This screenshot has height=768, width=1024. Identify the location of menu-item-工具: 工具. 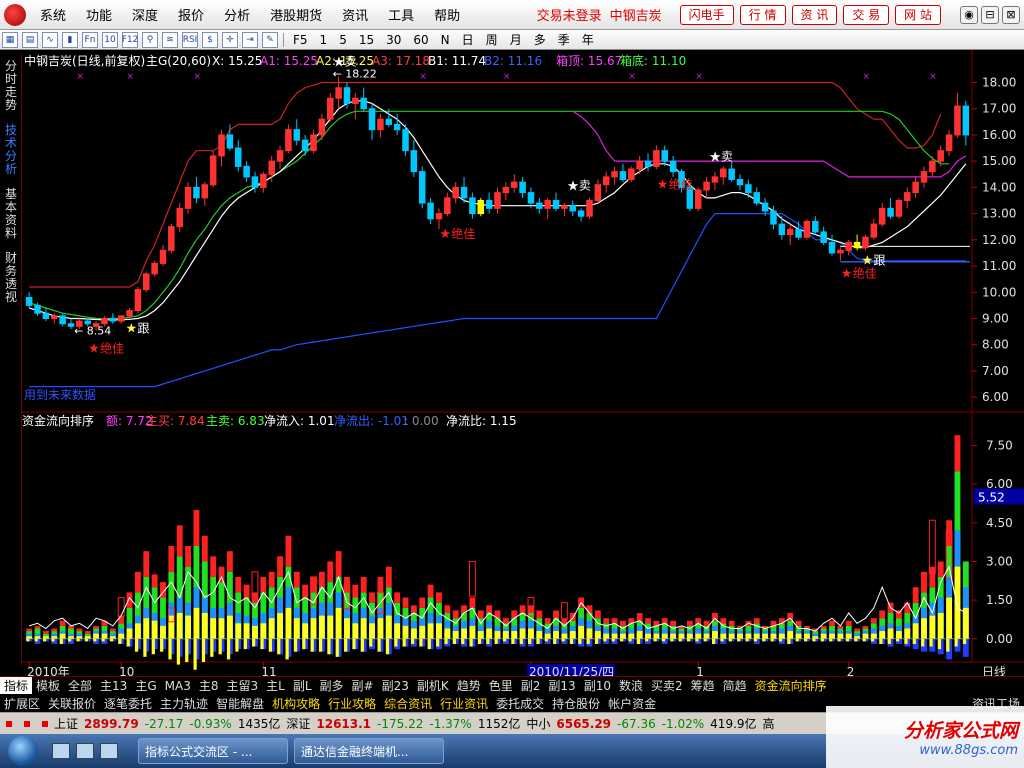
(401, 14).